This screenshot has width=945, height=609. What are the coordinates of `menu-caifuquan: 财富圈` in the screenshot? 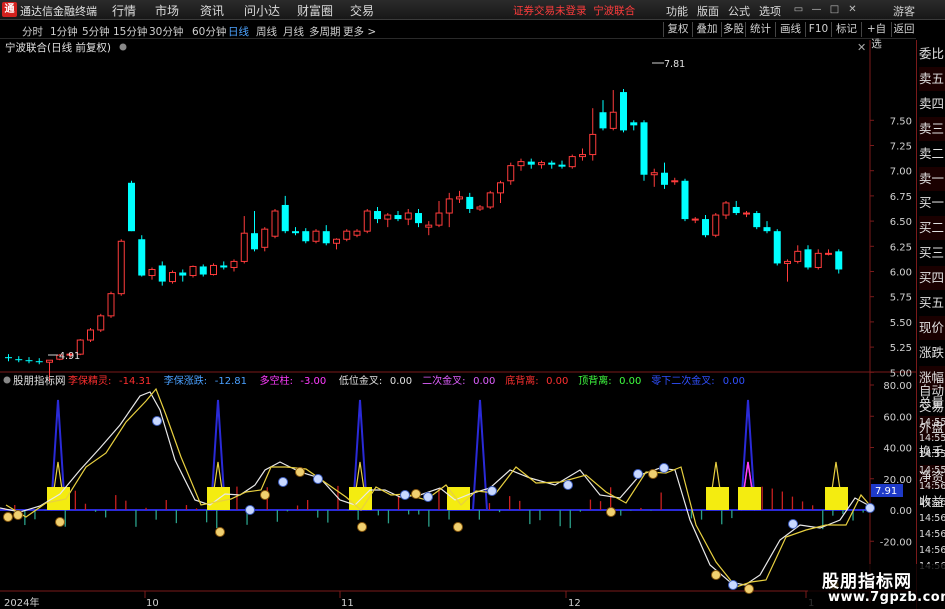 It's located at (315, 10).